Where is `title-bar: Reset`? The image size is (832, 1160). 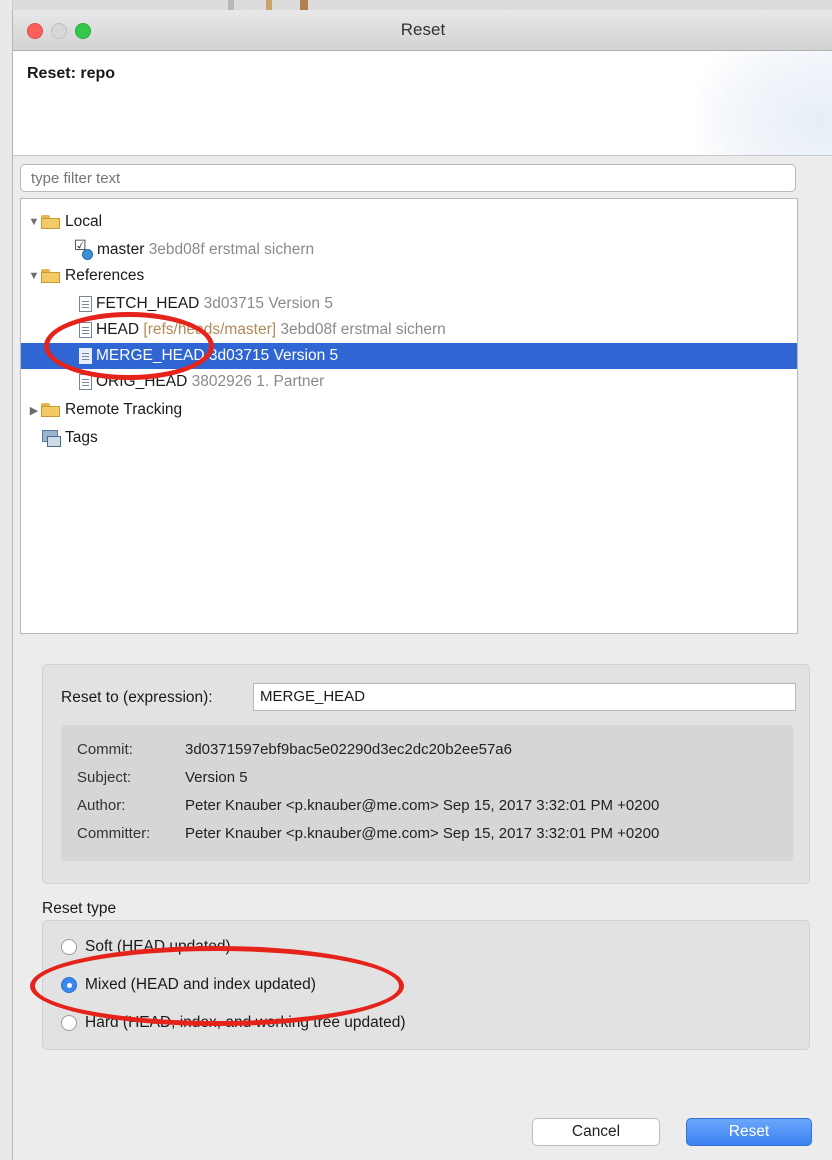
title-bar: Reset is located at coordinates (422, 30).